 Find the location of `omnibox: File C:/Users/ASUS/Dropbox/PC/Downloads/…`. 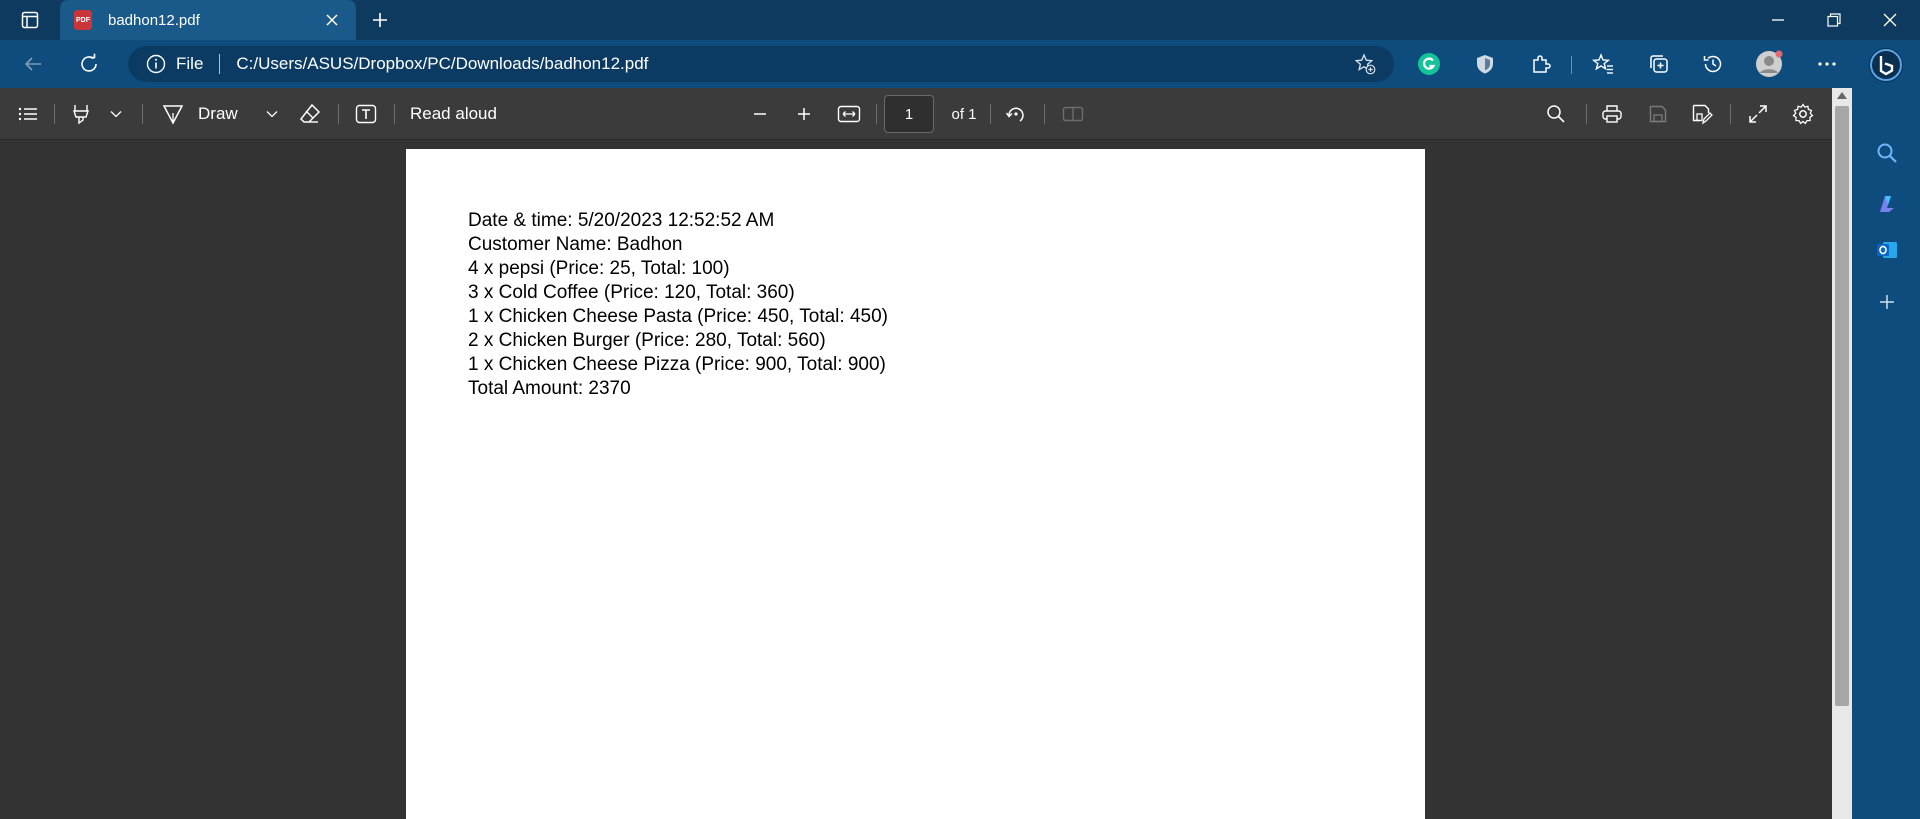

omnibox: File C:/Users/ASUS/Dropbox/PC/Downloads/… is located at coordinates (761, 64).